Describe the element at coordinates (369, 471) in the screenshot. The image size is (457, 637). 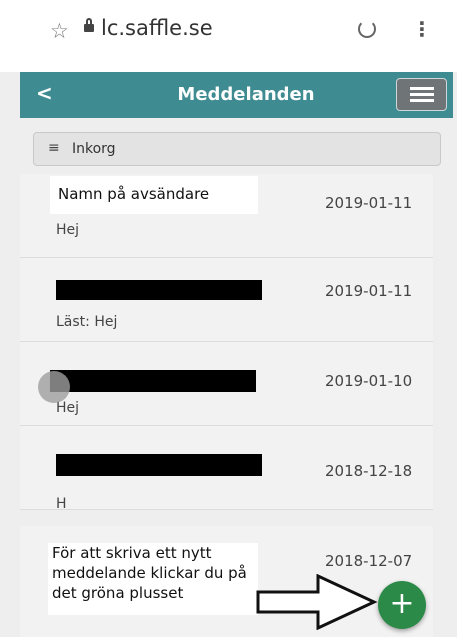
I see `message-date: 2018-12-18` at that location.